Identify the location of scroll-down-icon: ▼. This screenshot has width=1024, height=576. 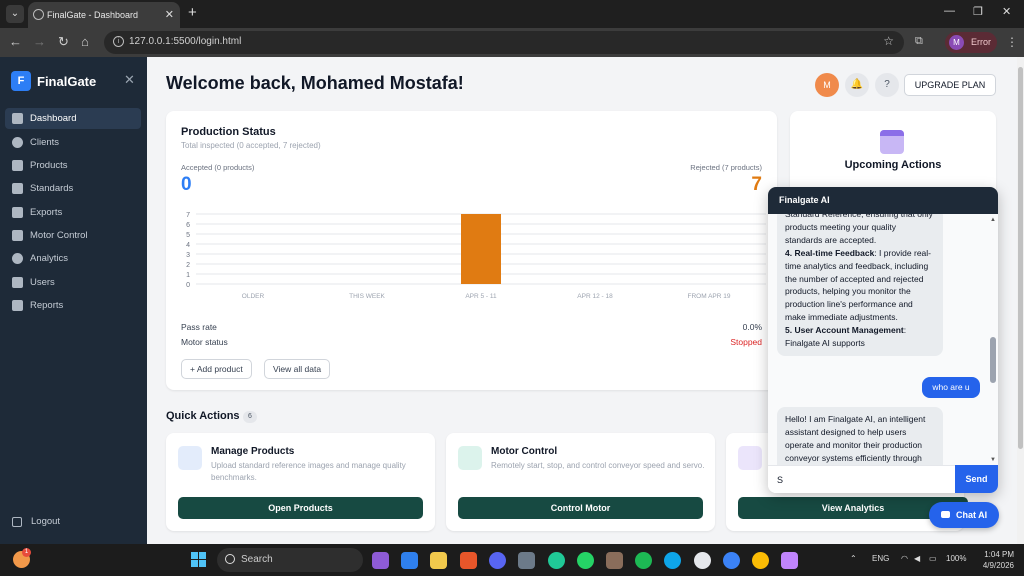
(993, 460).